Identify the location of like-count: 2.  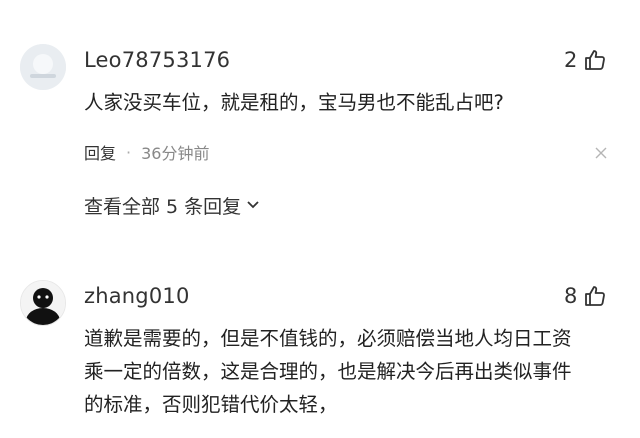
(571, 60).